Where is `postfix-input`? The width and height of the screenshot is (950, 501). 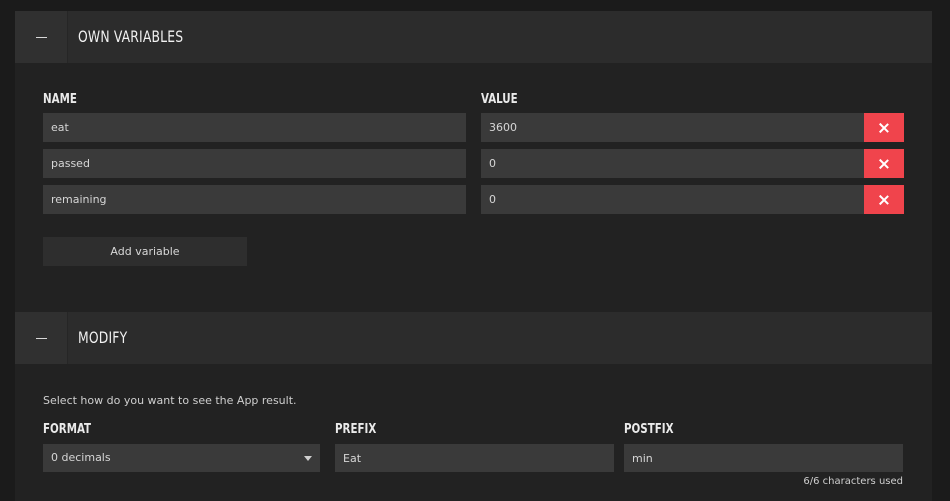 postfix-input is located at coordinates (763, 458).